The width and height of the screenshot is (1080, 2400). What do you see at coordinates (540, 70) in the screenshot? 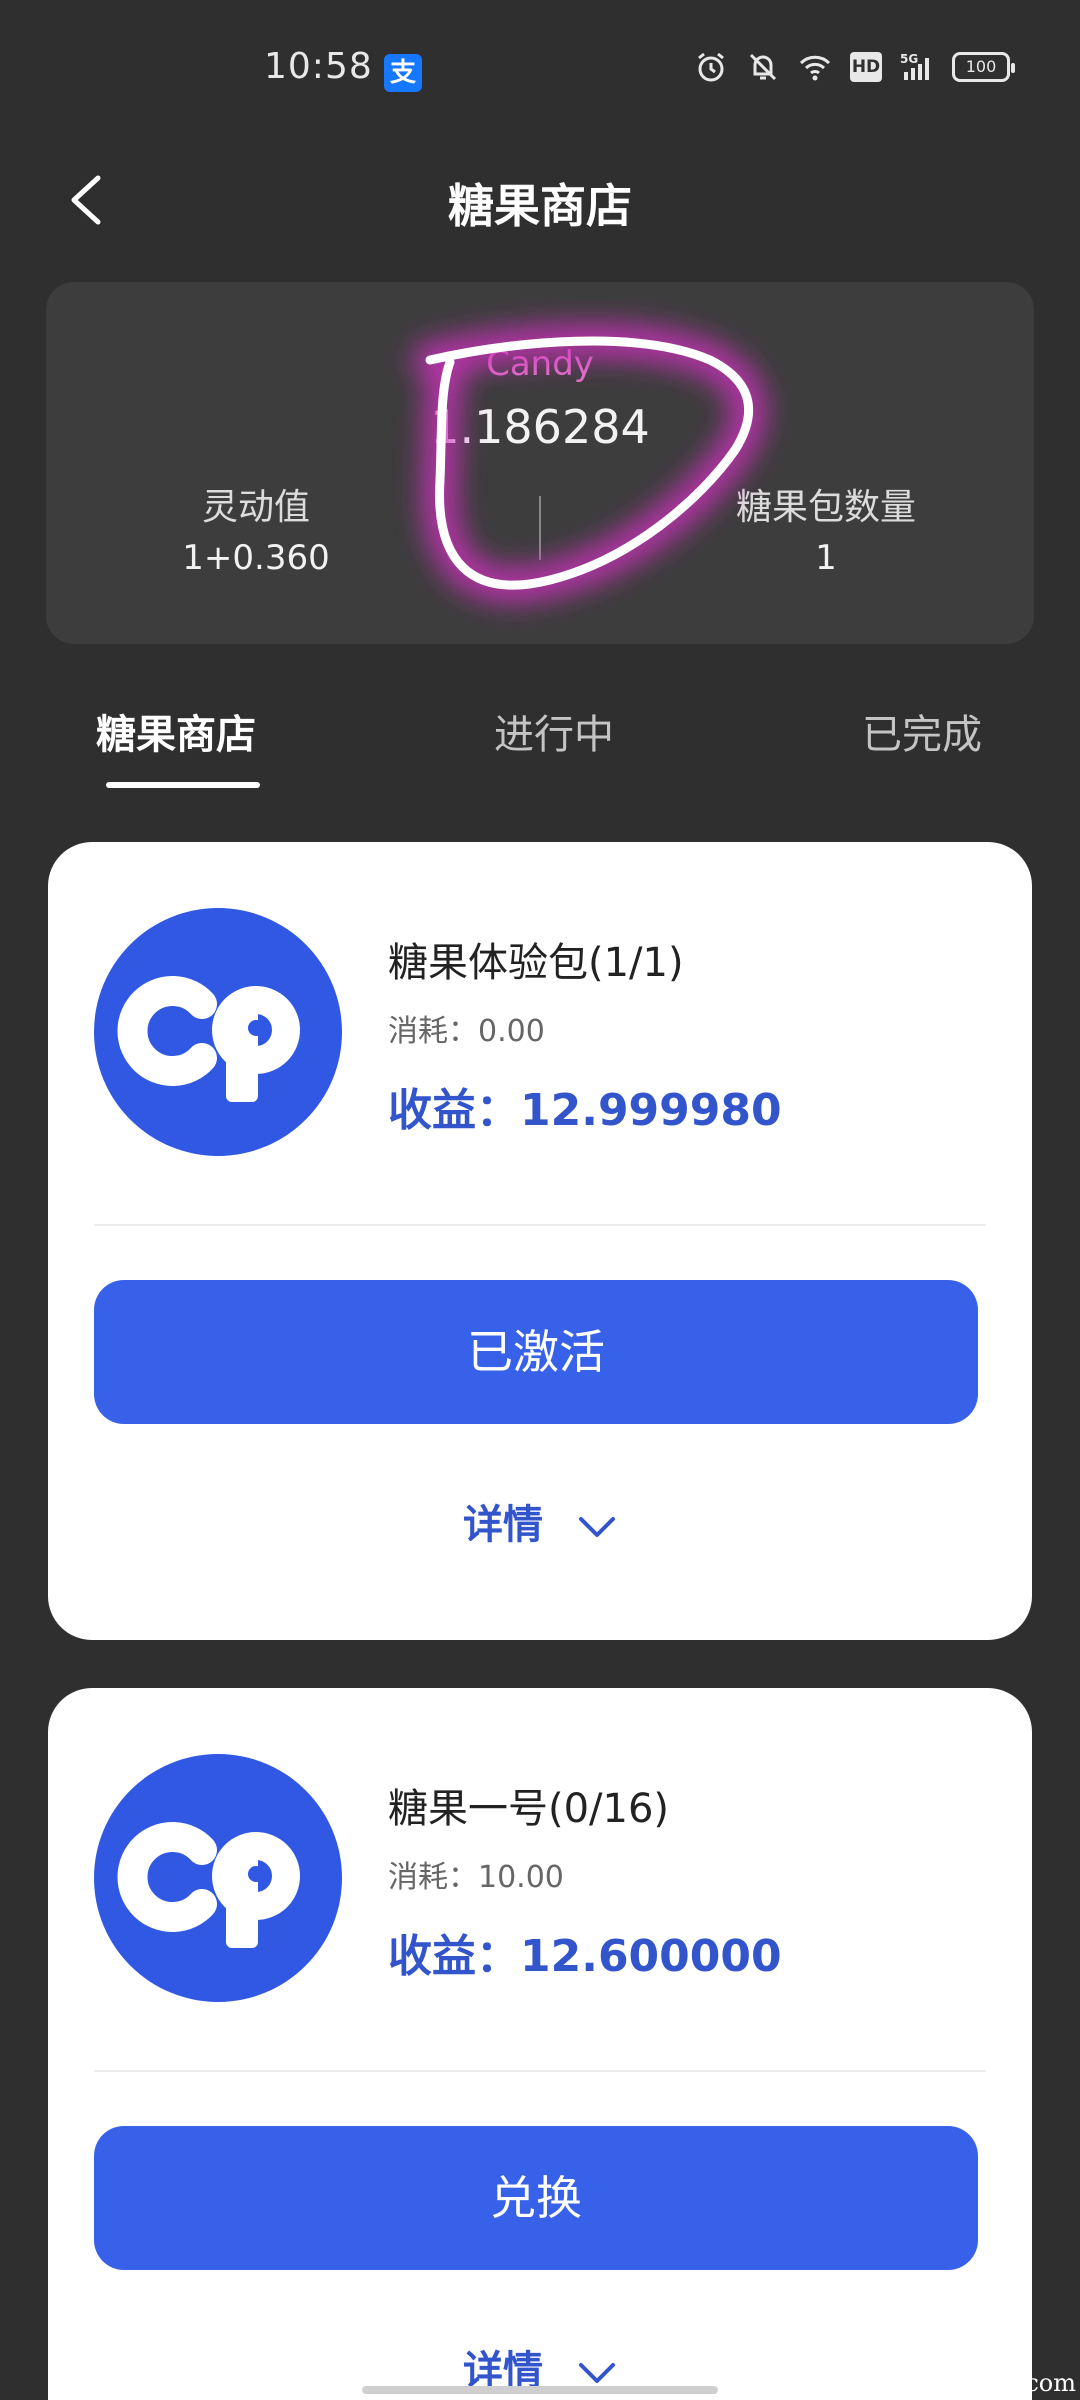
I see `status-bar: 10:58 支 HD 5G 100` at bounding box center [540, 70].